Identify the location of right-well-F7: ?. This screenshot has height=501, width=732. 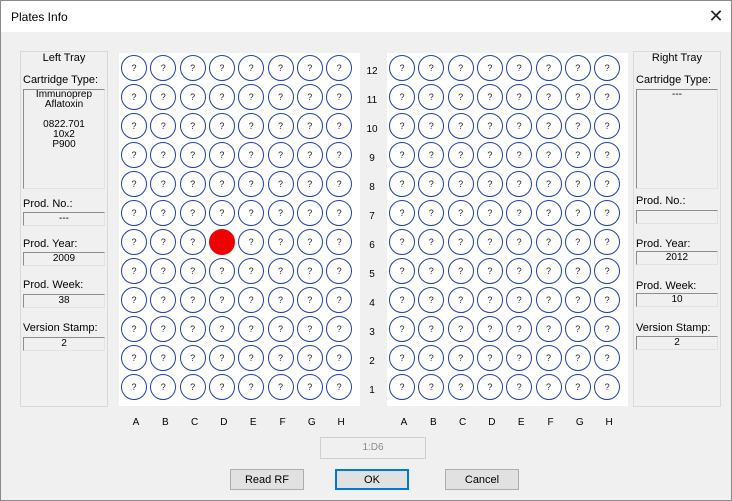
(548, 213).